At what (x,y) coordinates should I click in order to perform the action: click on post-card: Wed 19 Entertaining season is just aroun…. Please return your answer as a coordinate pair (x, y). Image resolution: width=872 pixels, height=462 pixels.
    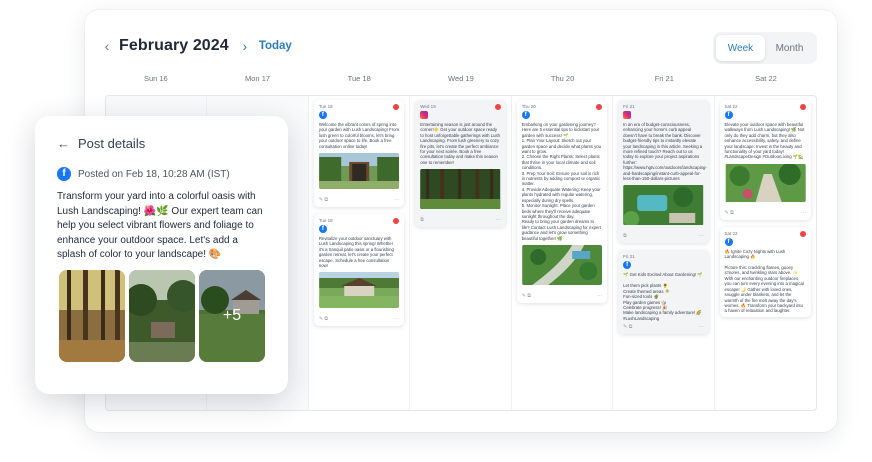
    Looking at the image, I should click on (460, 164).